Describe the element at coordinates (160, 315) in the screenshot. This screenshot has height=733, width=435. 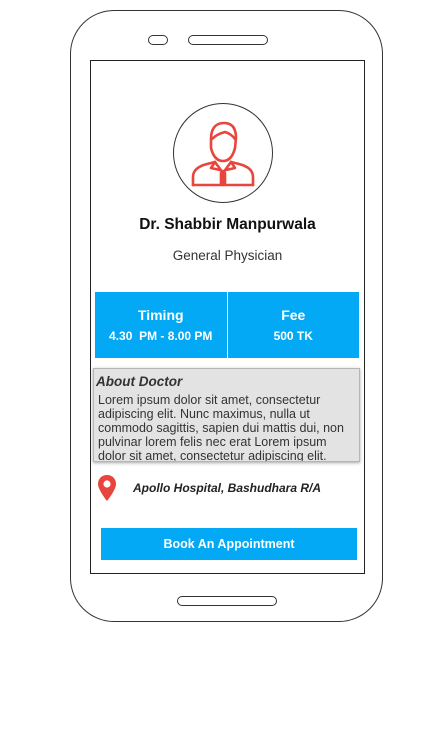
I see `timing-label: Timing` at that location.